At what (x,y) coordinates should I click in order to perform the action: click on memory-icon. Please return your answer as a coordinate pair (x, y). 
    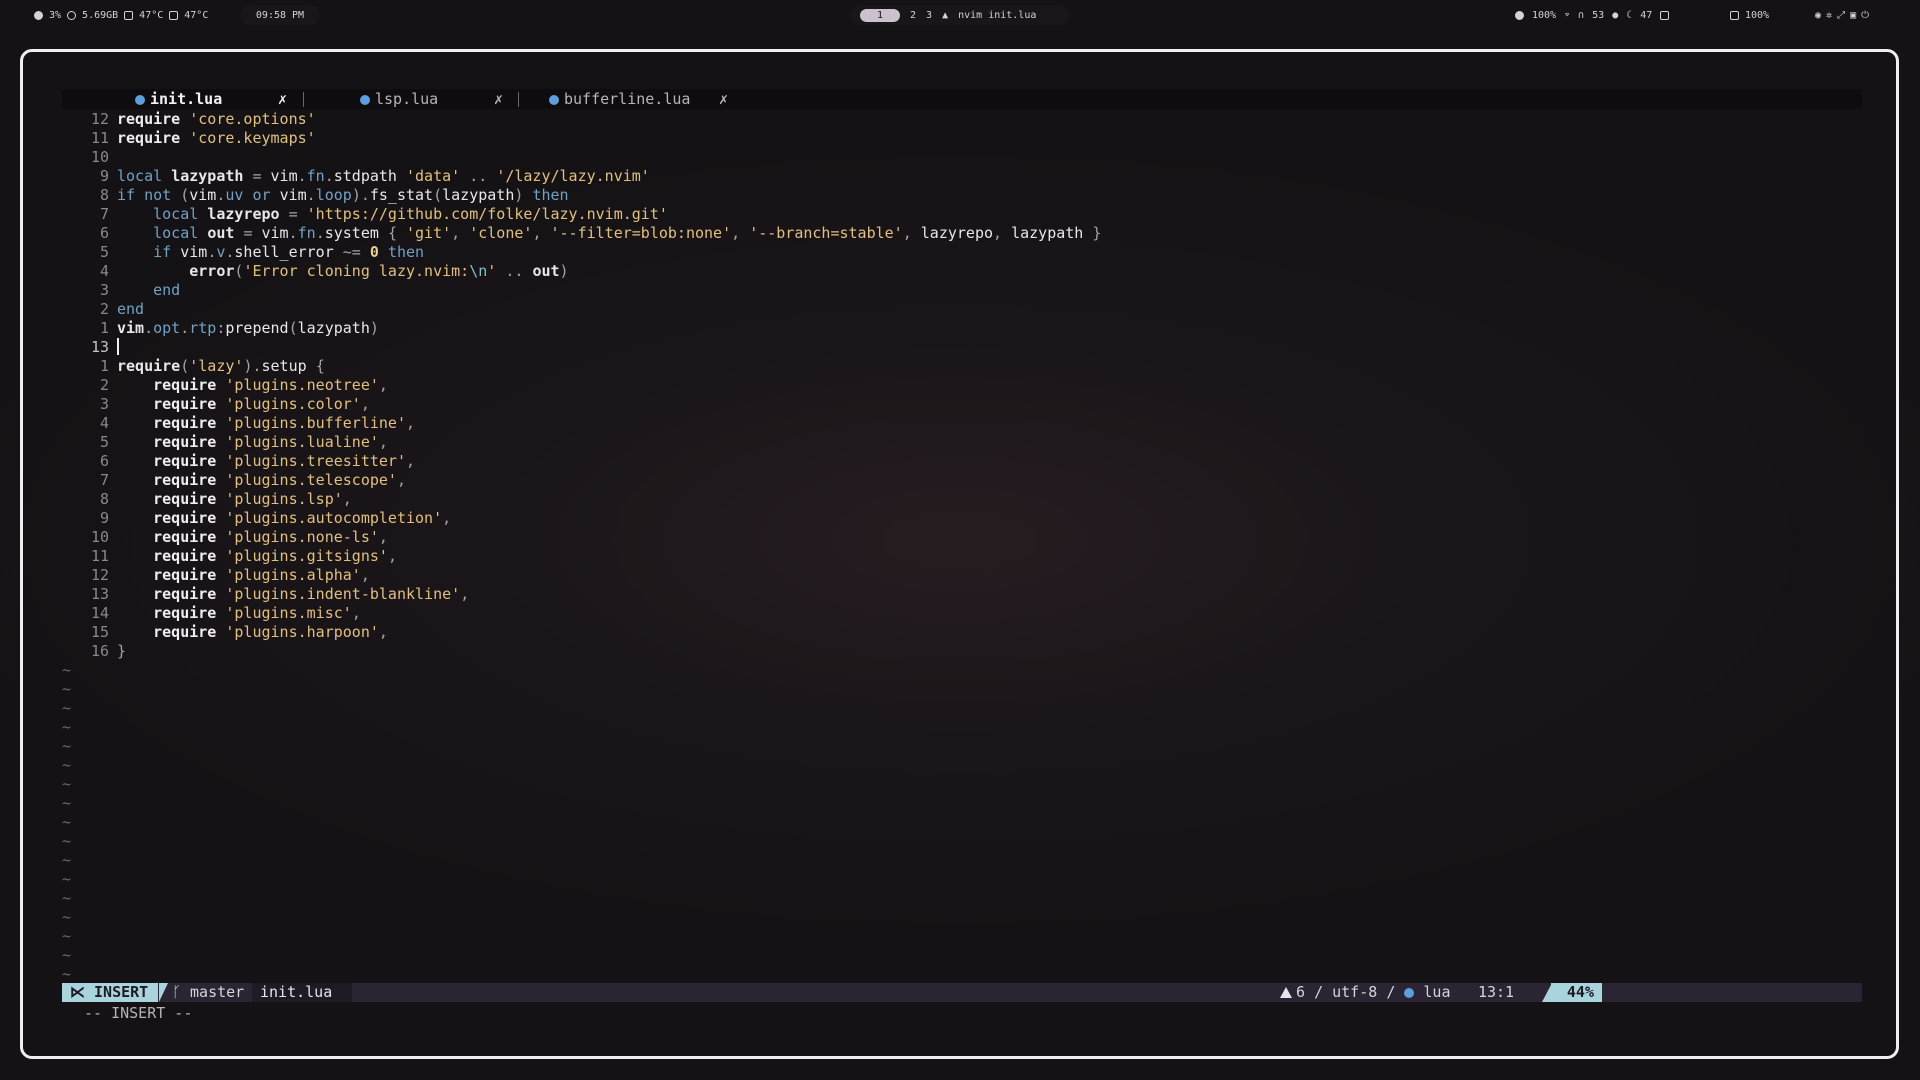
    Looking at the image, I should click on (72, 15).